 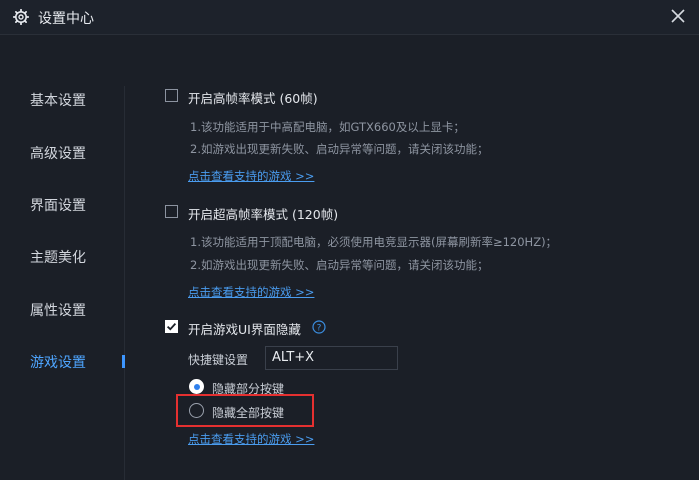 I want to click on hotkey-input: ALT+X, so click(x=331, y=358).